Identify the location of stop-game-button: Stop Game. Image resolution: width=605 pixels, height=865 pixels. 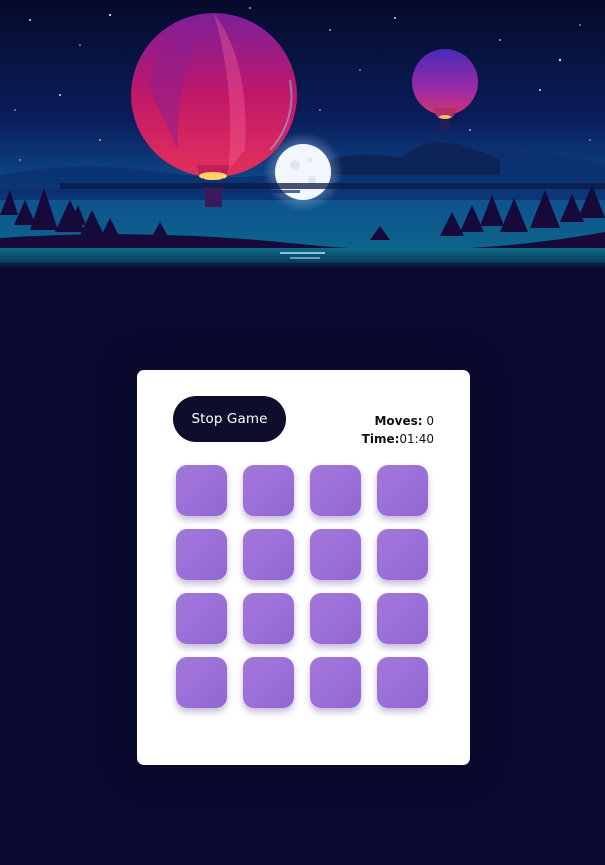
(229, 419).